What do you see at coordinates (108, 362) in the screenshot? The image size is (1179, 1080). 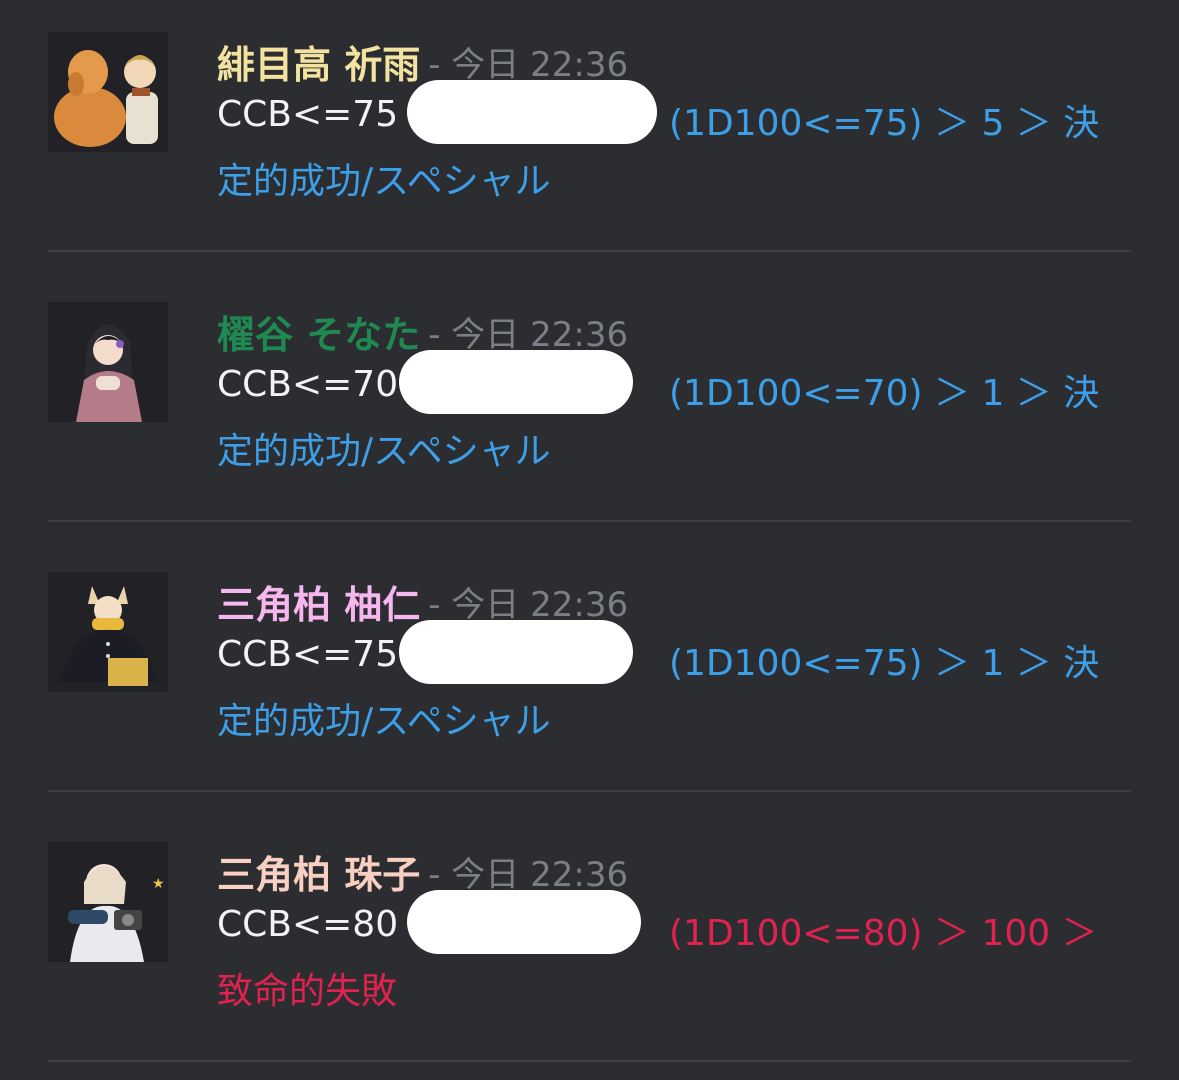 I see `character-pink-coat-avatar` at bounding box center [108, 362].